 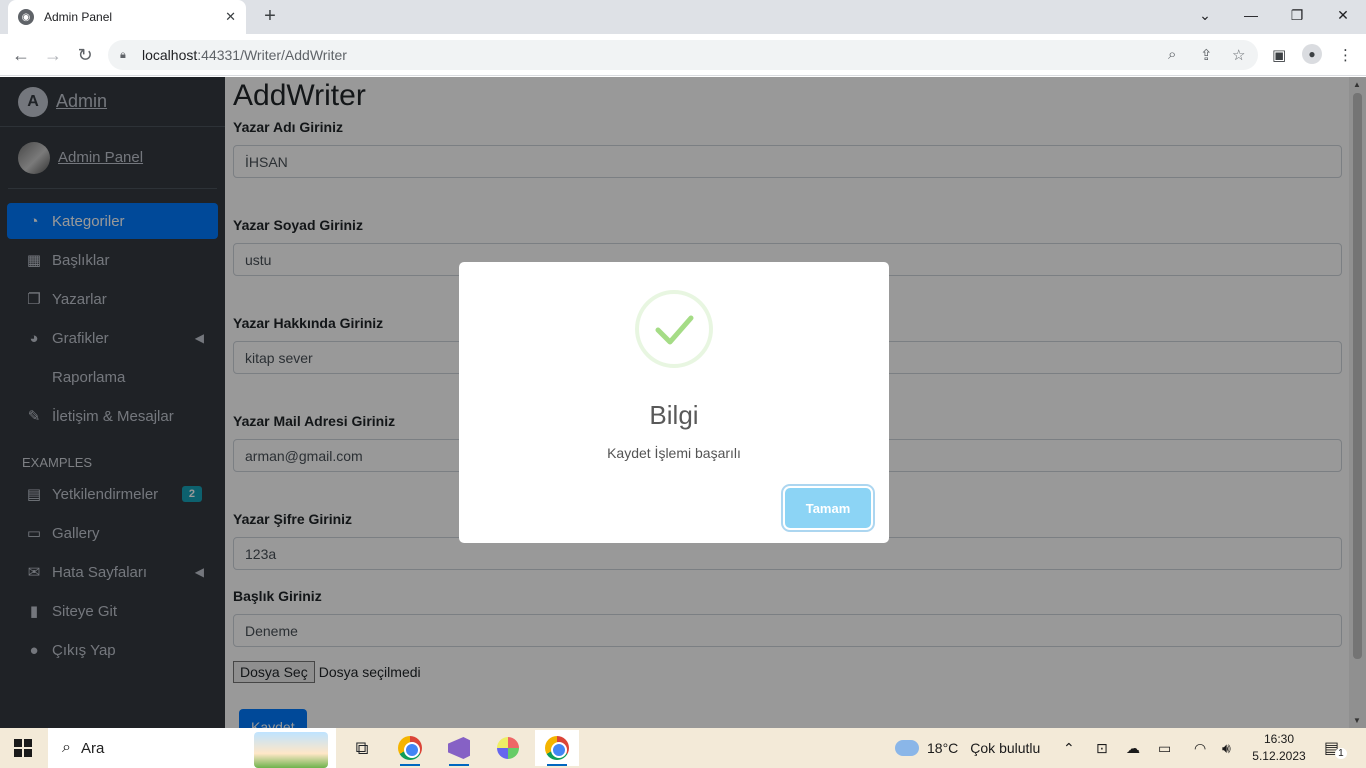 I want to click on profile-icon: ●, so click(x=1312, y=54).